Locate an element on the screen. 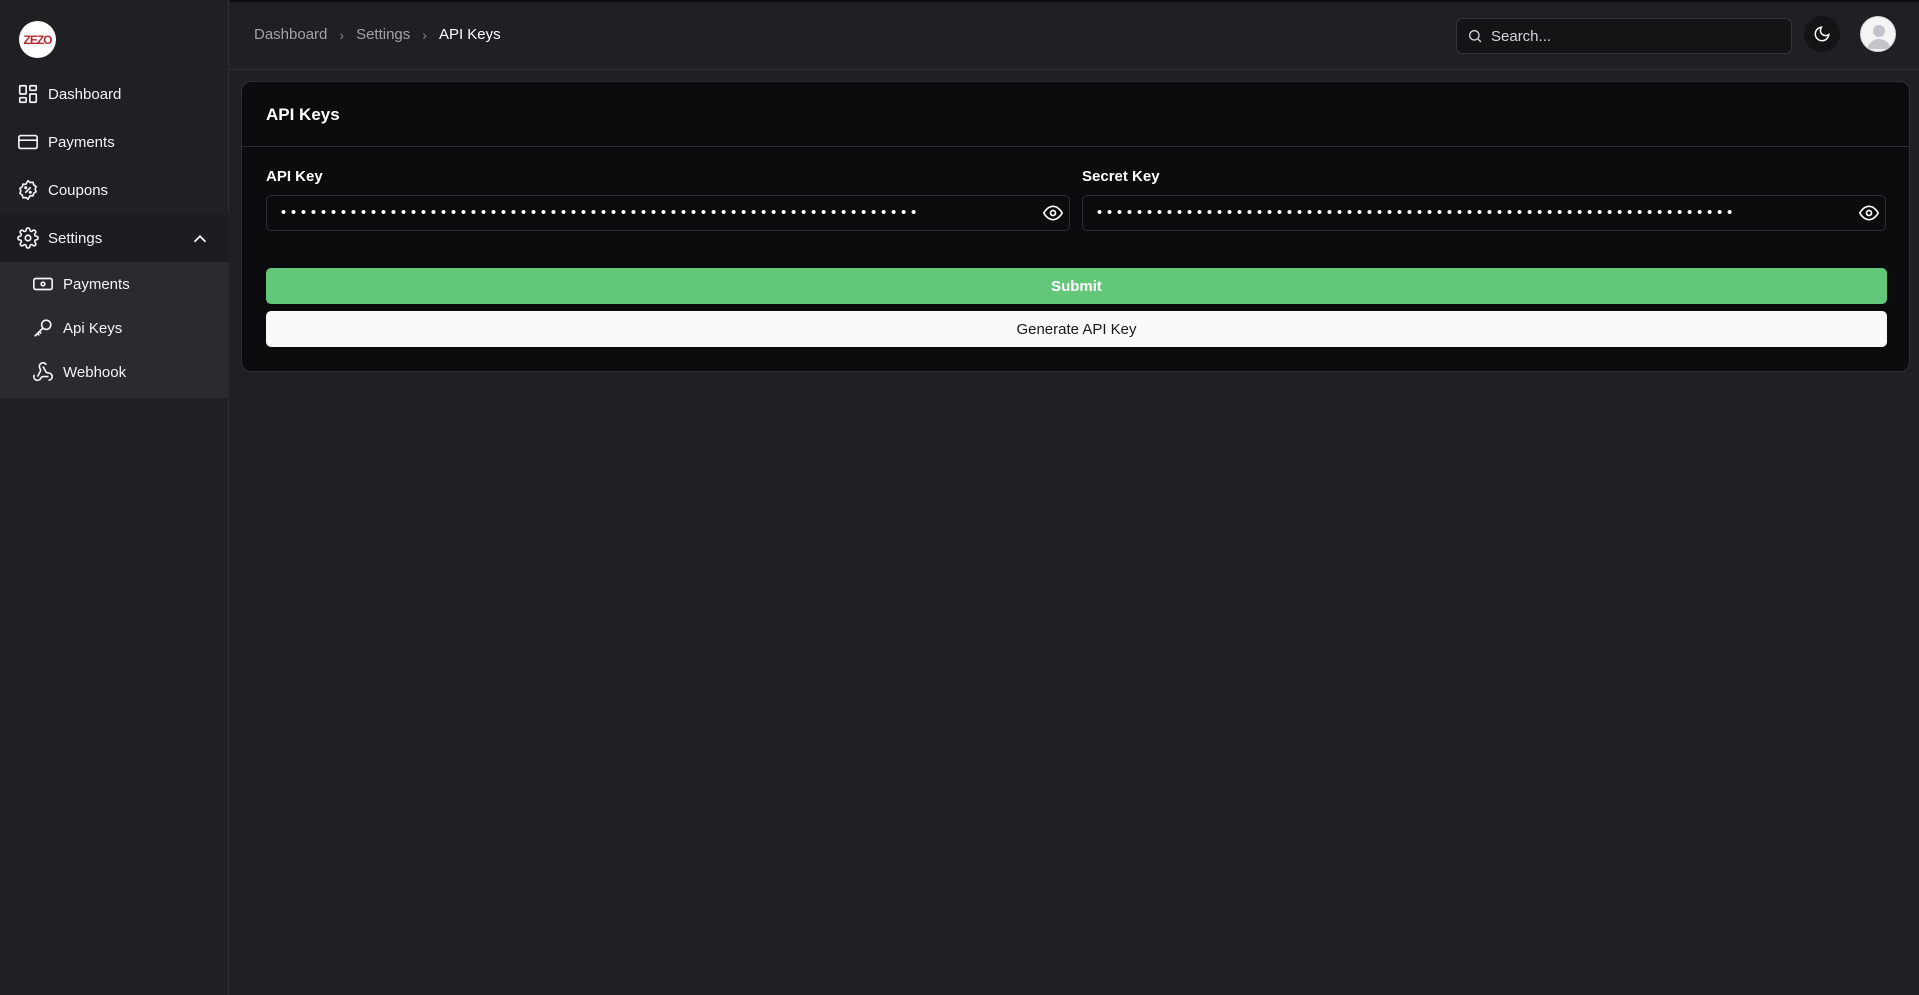 The image size is (1919, 995). sidebar-item-label: Coupons is located at coordinates (78, 190).